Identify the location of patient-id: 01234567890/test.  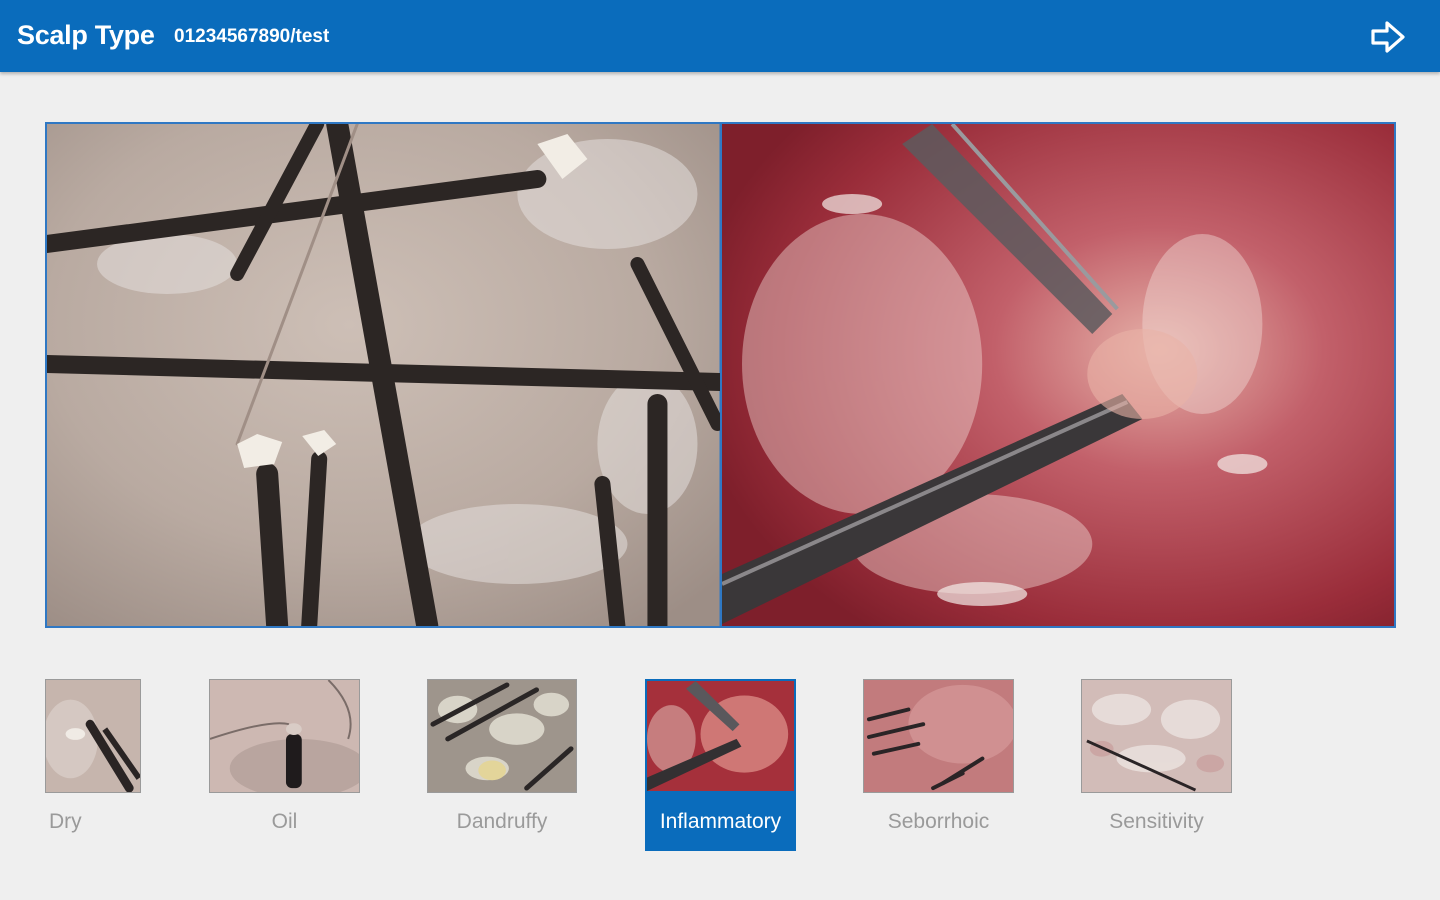
(252, 36).